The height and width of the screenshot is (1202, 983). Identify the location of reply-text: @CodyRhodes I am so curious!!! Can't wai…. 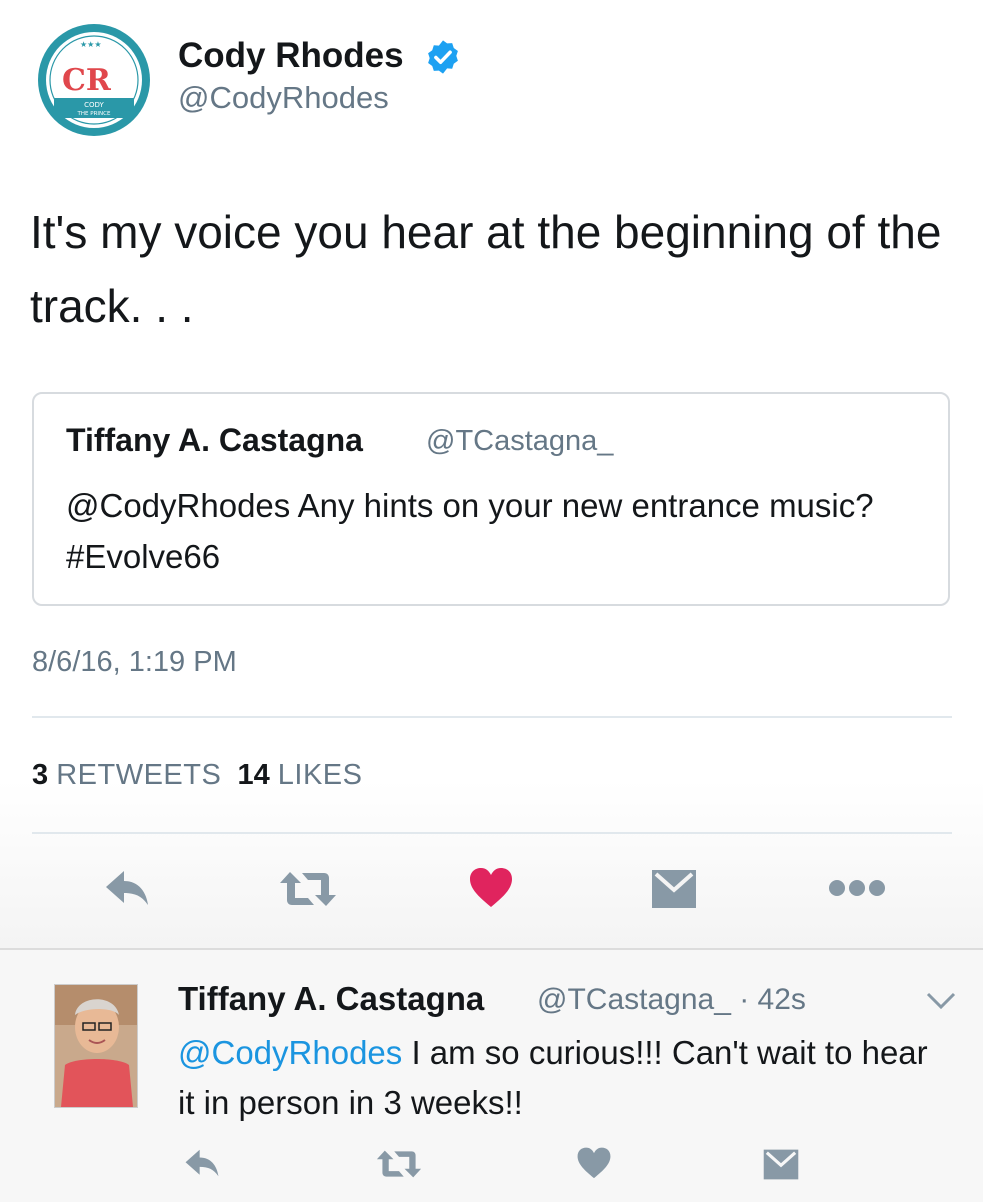
(563, 1078).